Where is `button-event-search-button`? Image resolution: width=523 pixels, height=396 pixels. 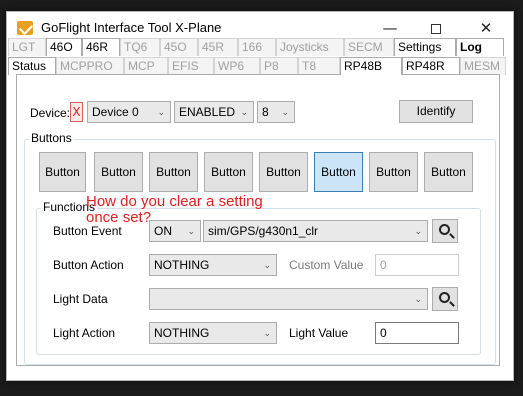 button-event-search-button is located at coordinates (445, 231).